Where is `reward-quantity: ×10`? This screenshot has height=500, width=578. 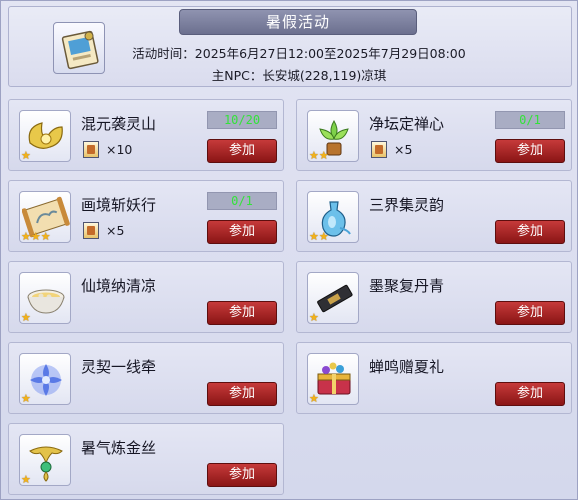 reward-quantity: ×10 is located at coordinates (119, 149).